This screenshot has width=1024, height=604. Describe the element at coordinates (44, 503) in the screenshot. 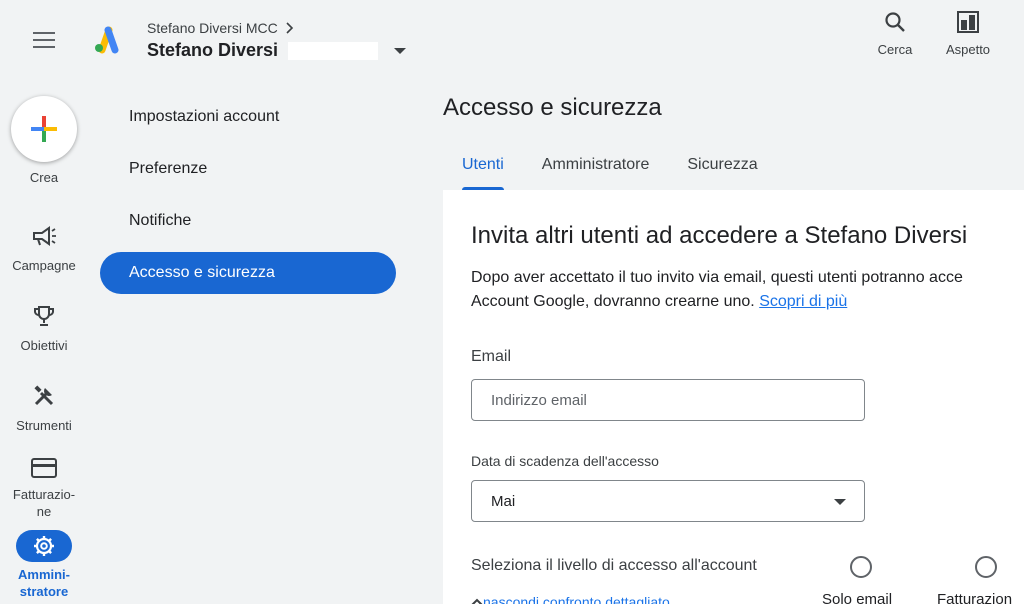

I see `rail-label-billing: Fatturazio- ne` at that location.